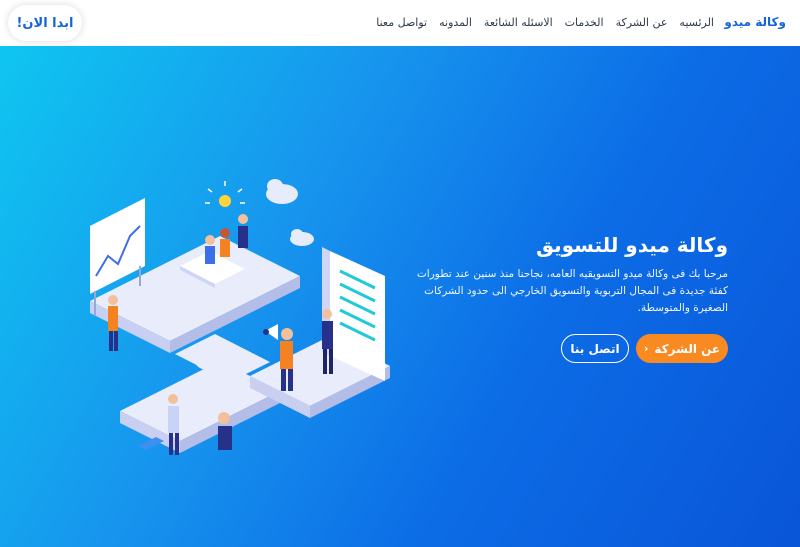 This screenshot has width=800, height=547. I want to click on nav-item-contact: تواصل معنا, so click(401, 22).